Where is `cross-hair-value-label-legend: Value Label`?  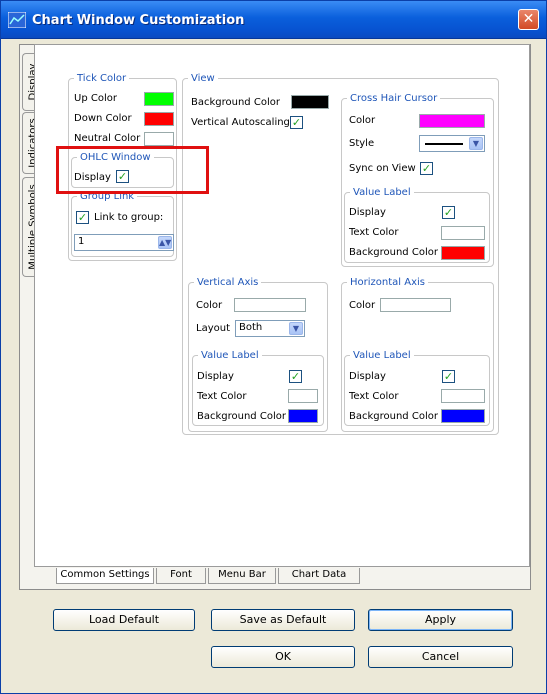 cross-hair-value-label-legend: Value Label is located at coordinates (382, 192).